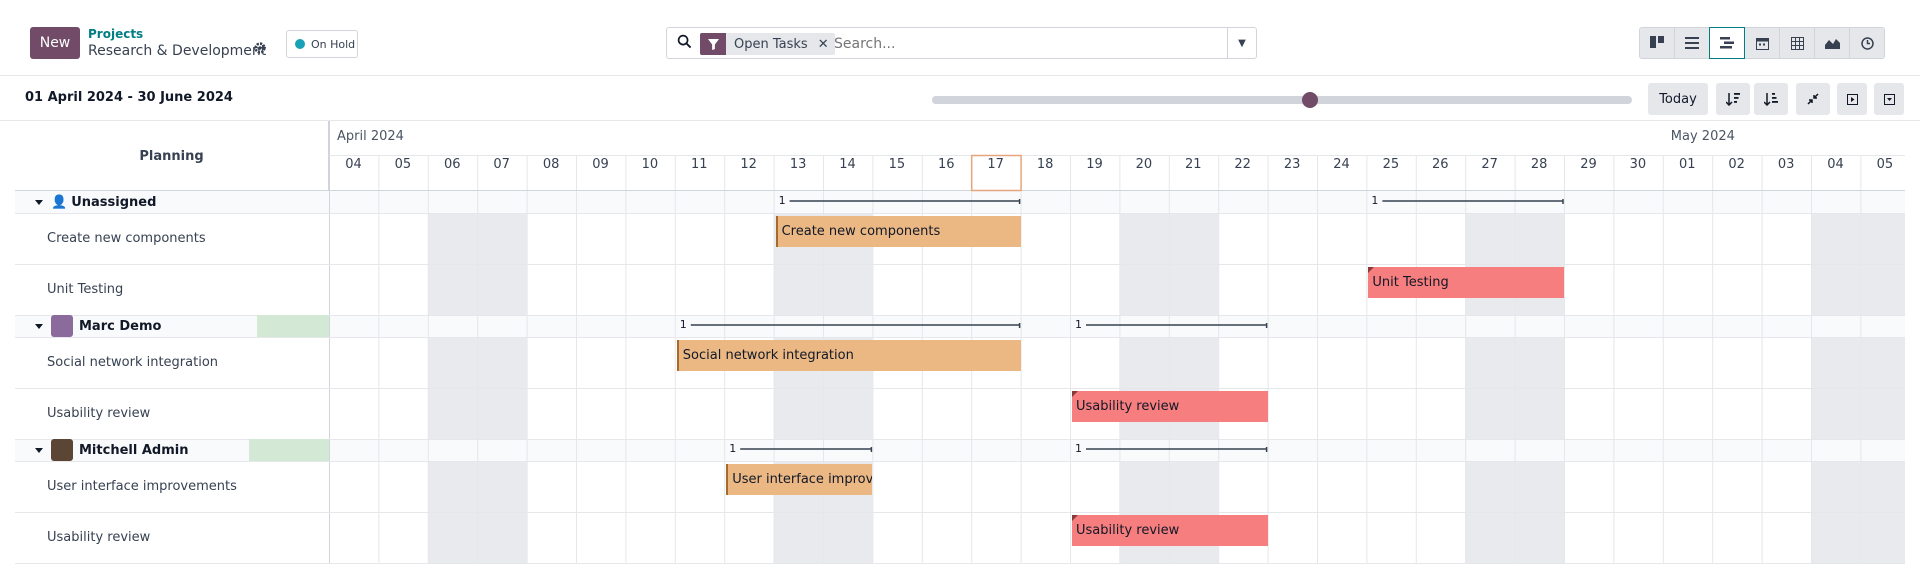  I want to click on task-pill: User interface improvements, so click(799, 479).